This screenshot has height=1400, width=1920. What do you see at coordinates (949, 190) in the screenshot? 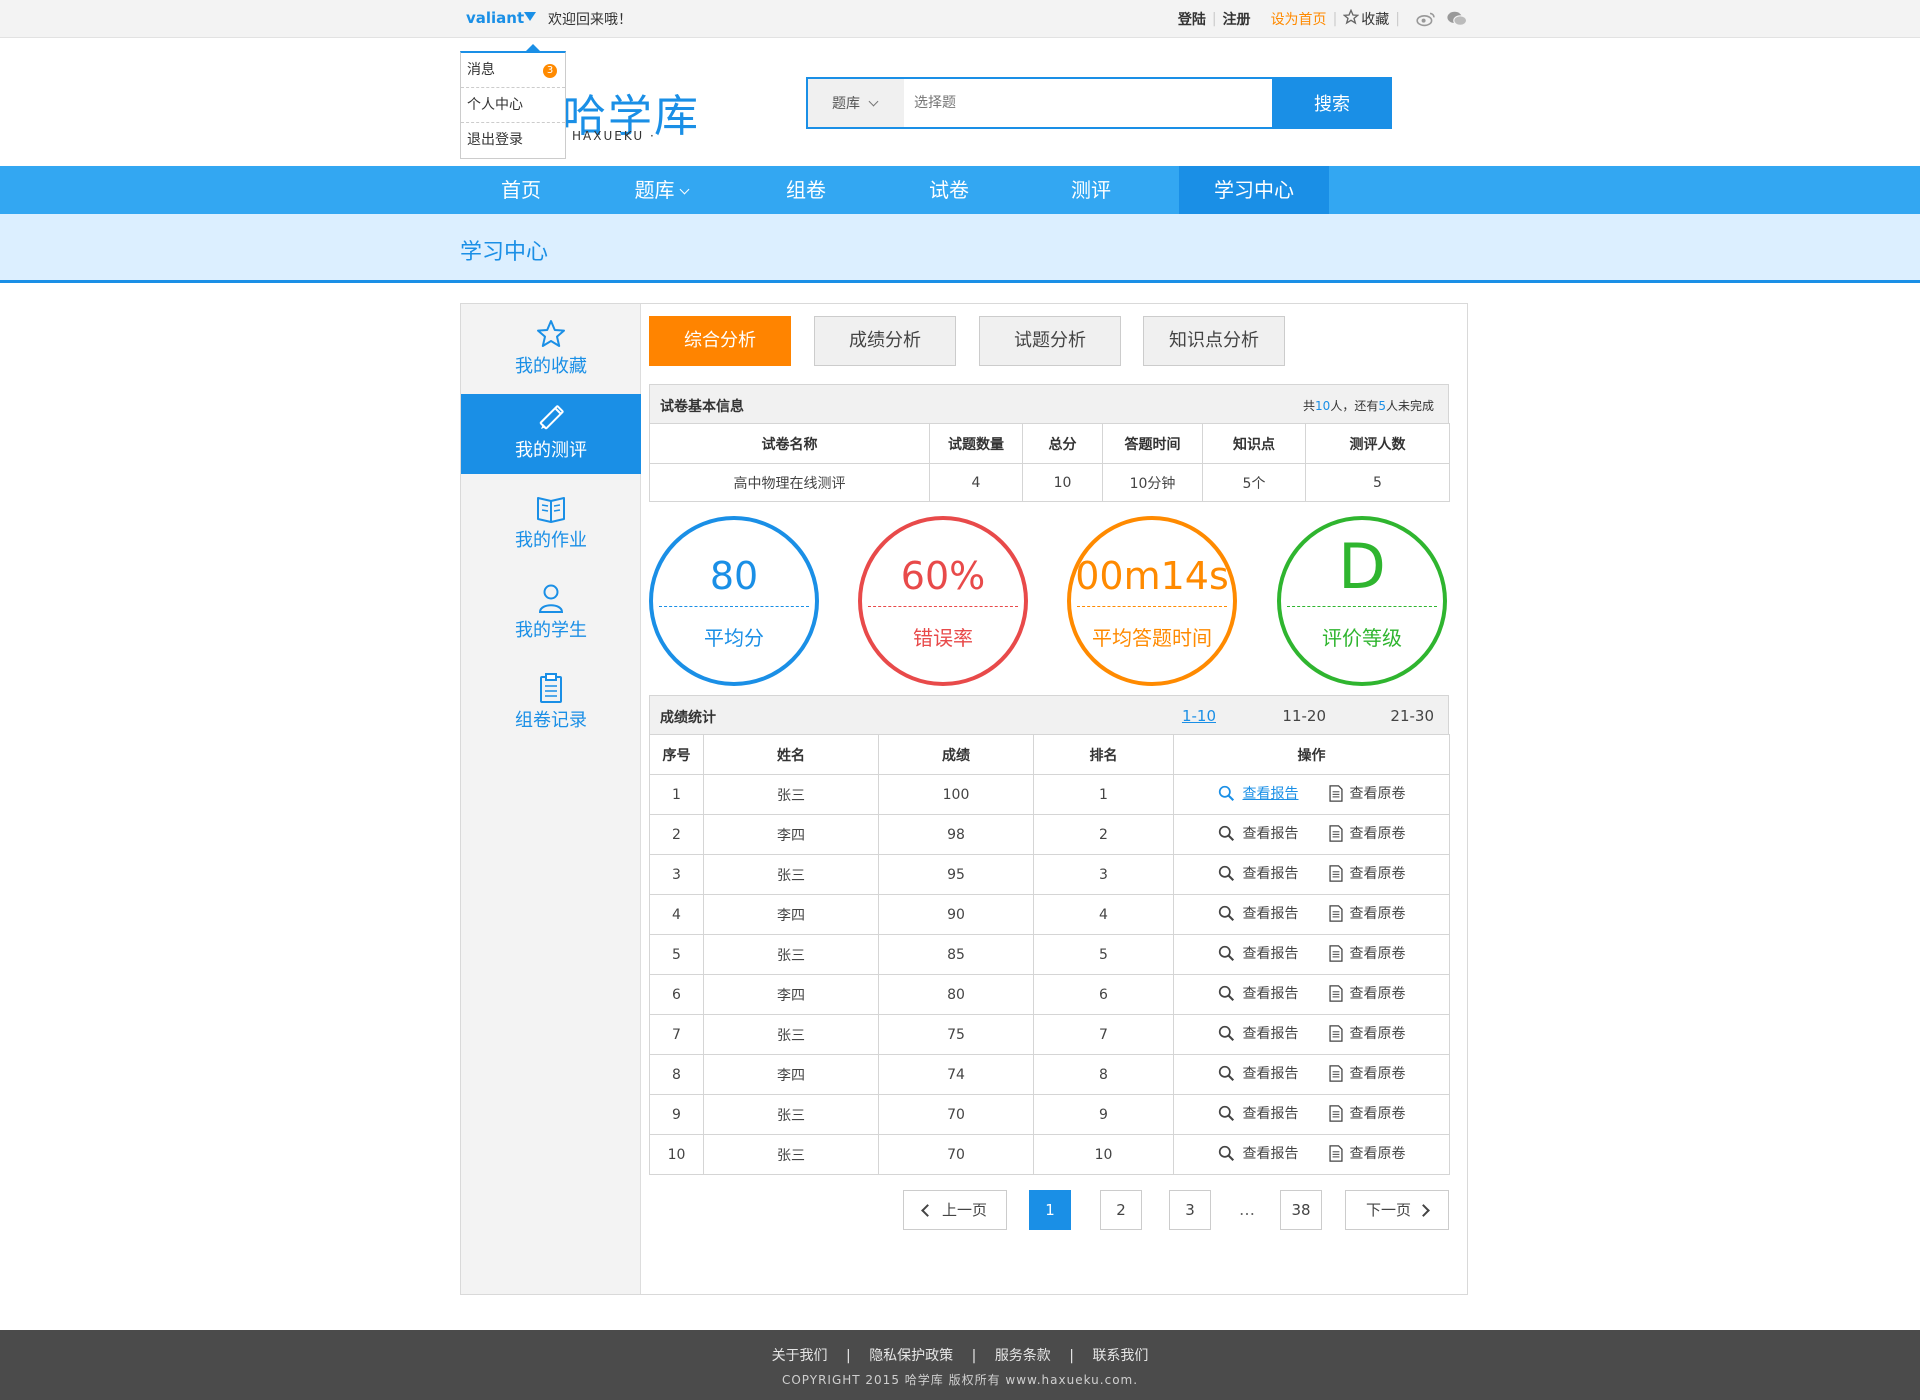
I see `nav-item-papers: 试卷` at bounding box center [949, 190].